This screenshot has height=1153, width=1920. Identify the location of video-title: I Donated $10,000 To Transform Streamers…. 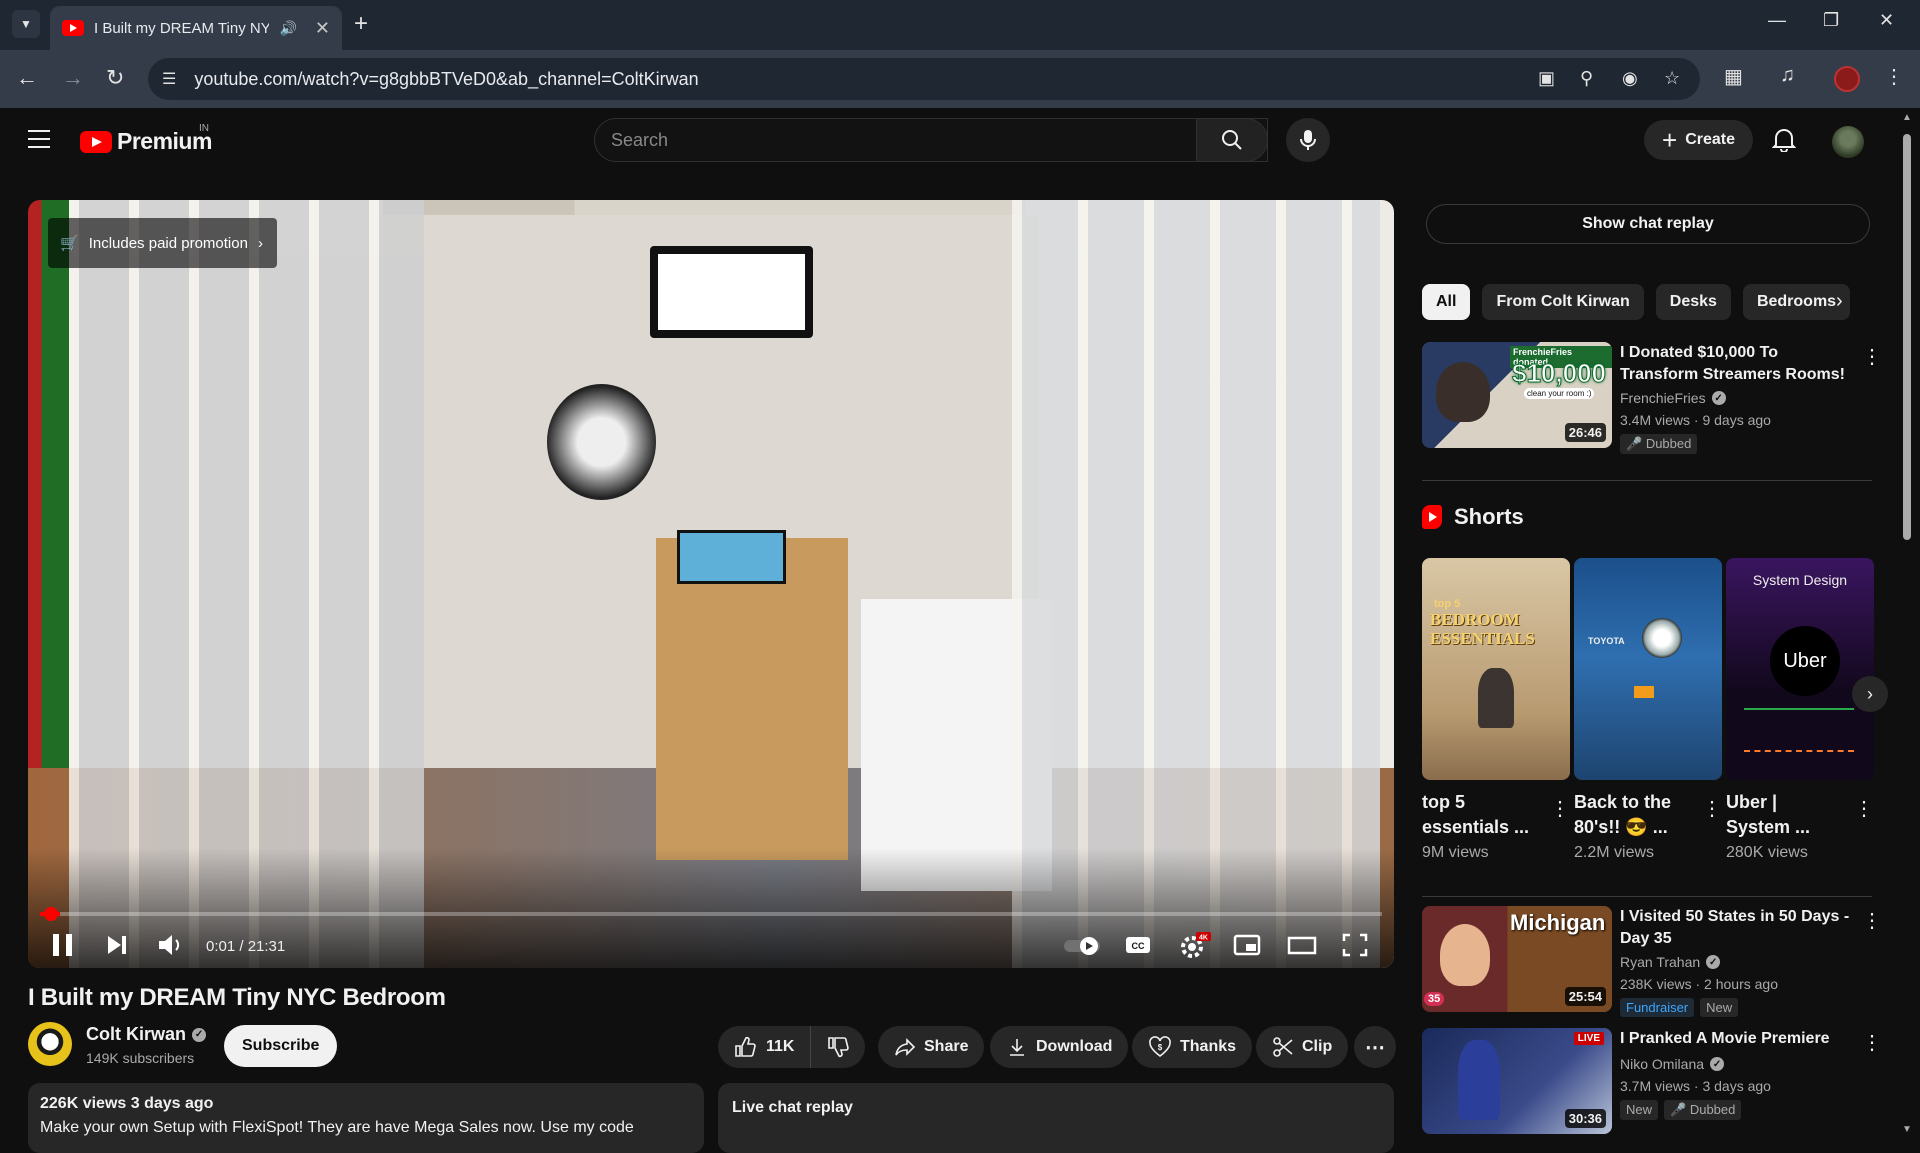
(1735, 364).